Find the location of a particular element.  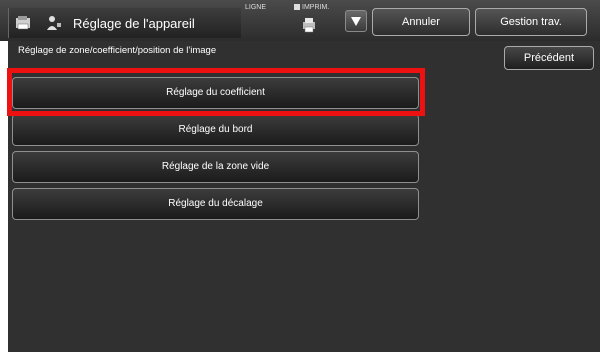

title-area: Réglage de l'appareil is located at coordinates (124, 23).